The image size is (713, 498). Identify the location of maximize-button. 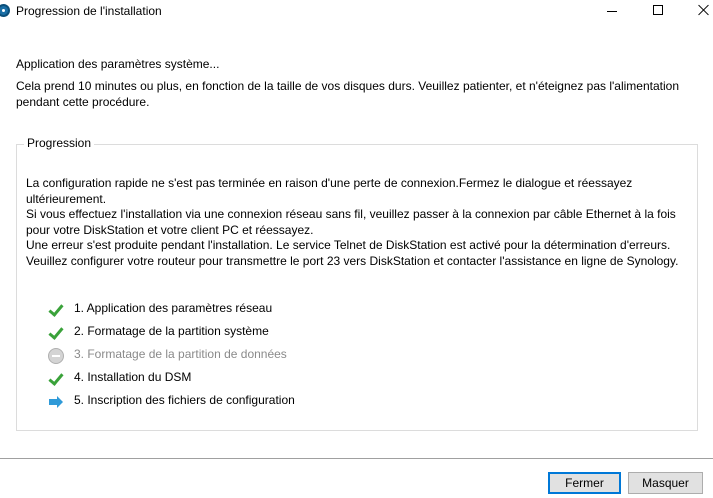
(658, 12).